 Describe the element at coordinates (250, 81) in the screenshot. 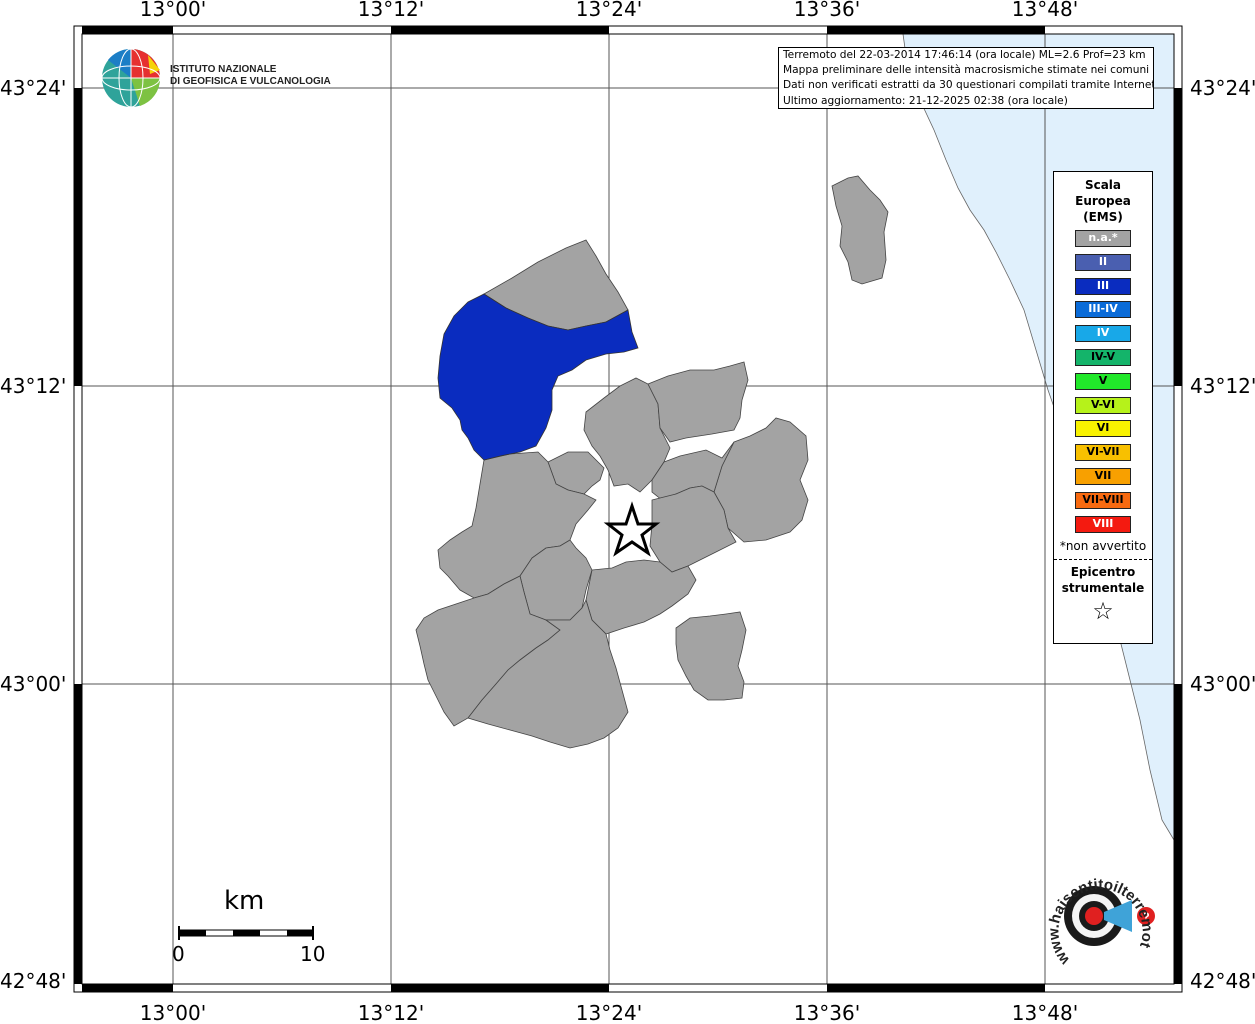

I see `ingv-logo-line2: DI GEOFISICA E VULCANOLOGIA` at that location.